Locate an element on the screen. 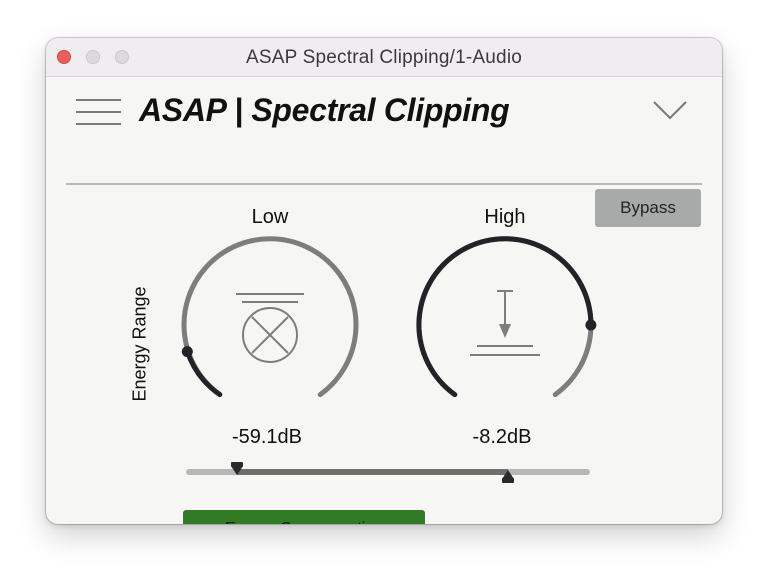 The image size is (768, 578). header-divider is located at coordinates (384, 184).